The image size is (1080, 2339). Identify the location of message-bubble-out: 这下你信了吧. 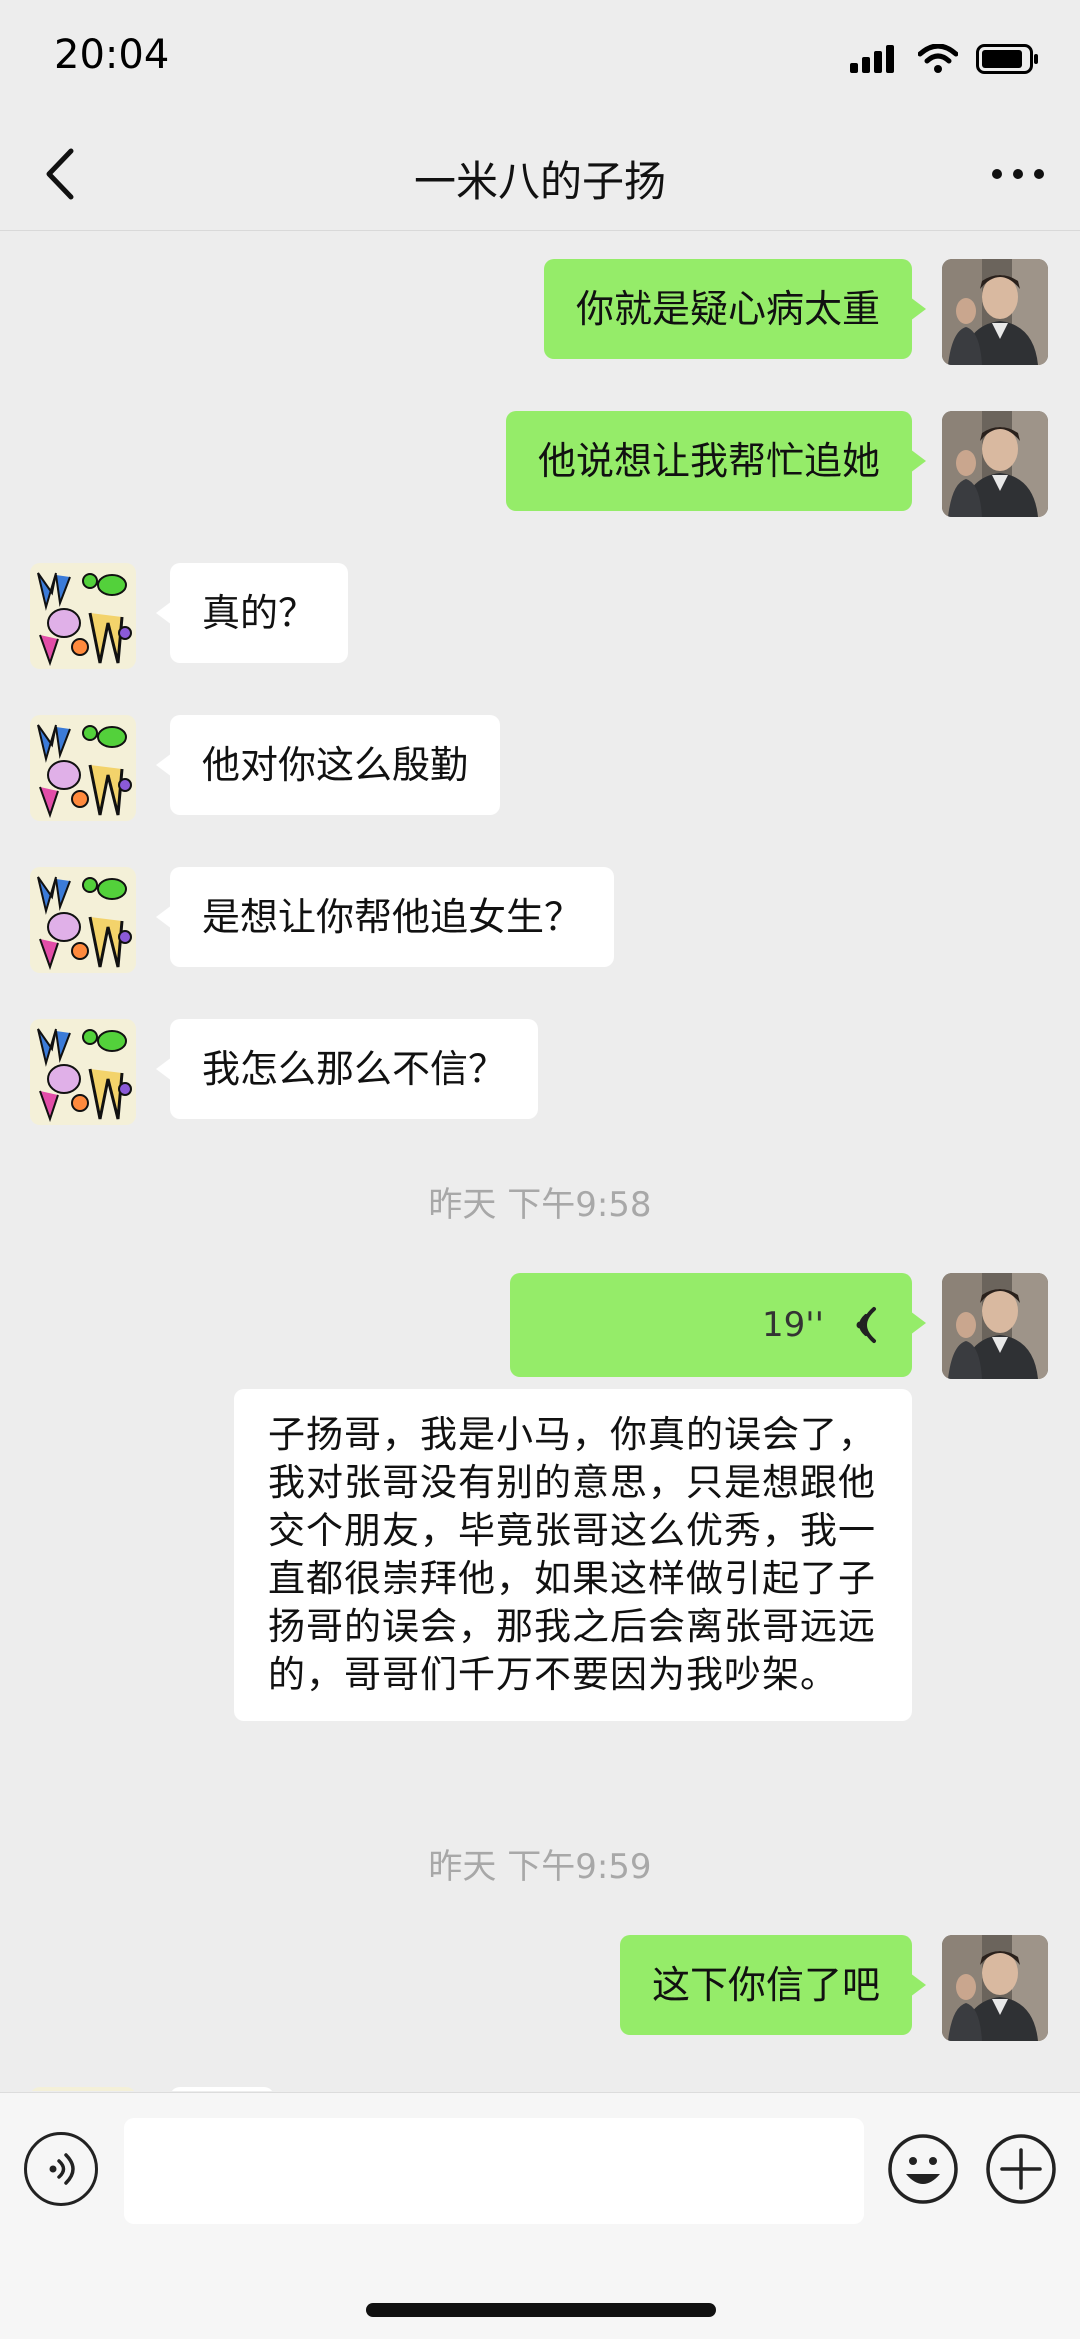
(773, 1985).